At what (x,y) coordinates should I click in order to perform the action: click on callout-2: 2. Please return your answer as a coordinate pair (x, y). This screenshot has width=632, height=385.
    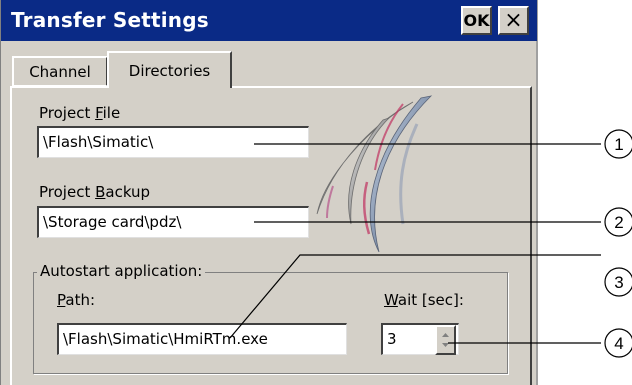
    Looking at the image, I should click on (618, 222).